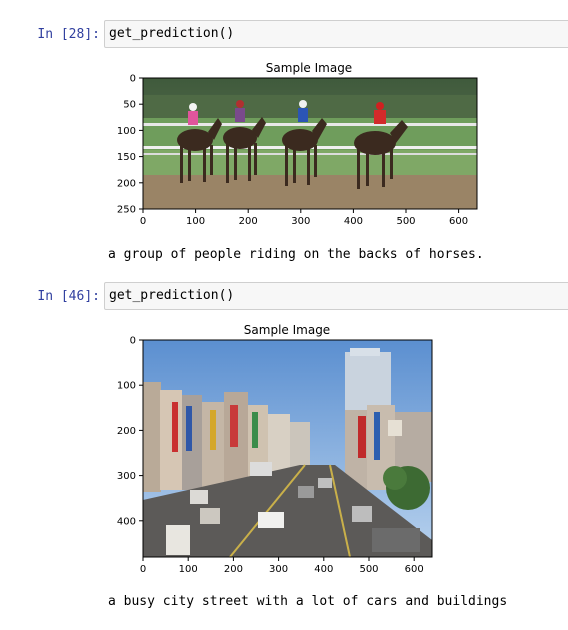  What do you see at coordinates (143, 221) in the screenshot?
I see `figure-1-xtick-label: 0` at bounding box center [143, 221].